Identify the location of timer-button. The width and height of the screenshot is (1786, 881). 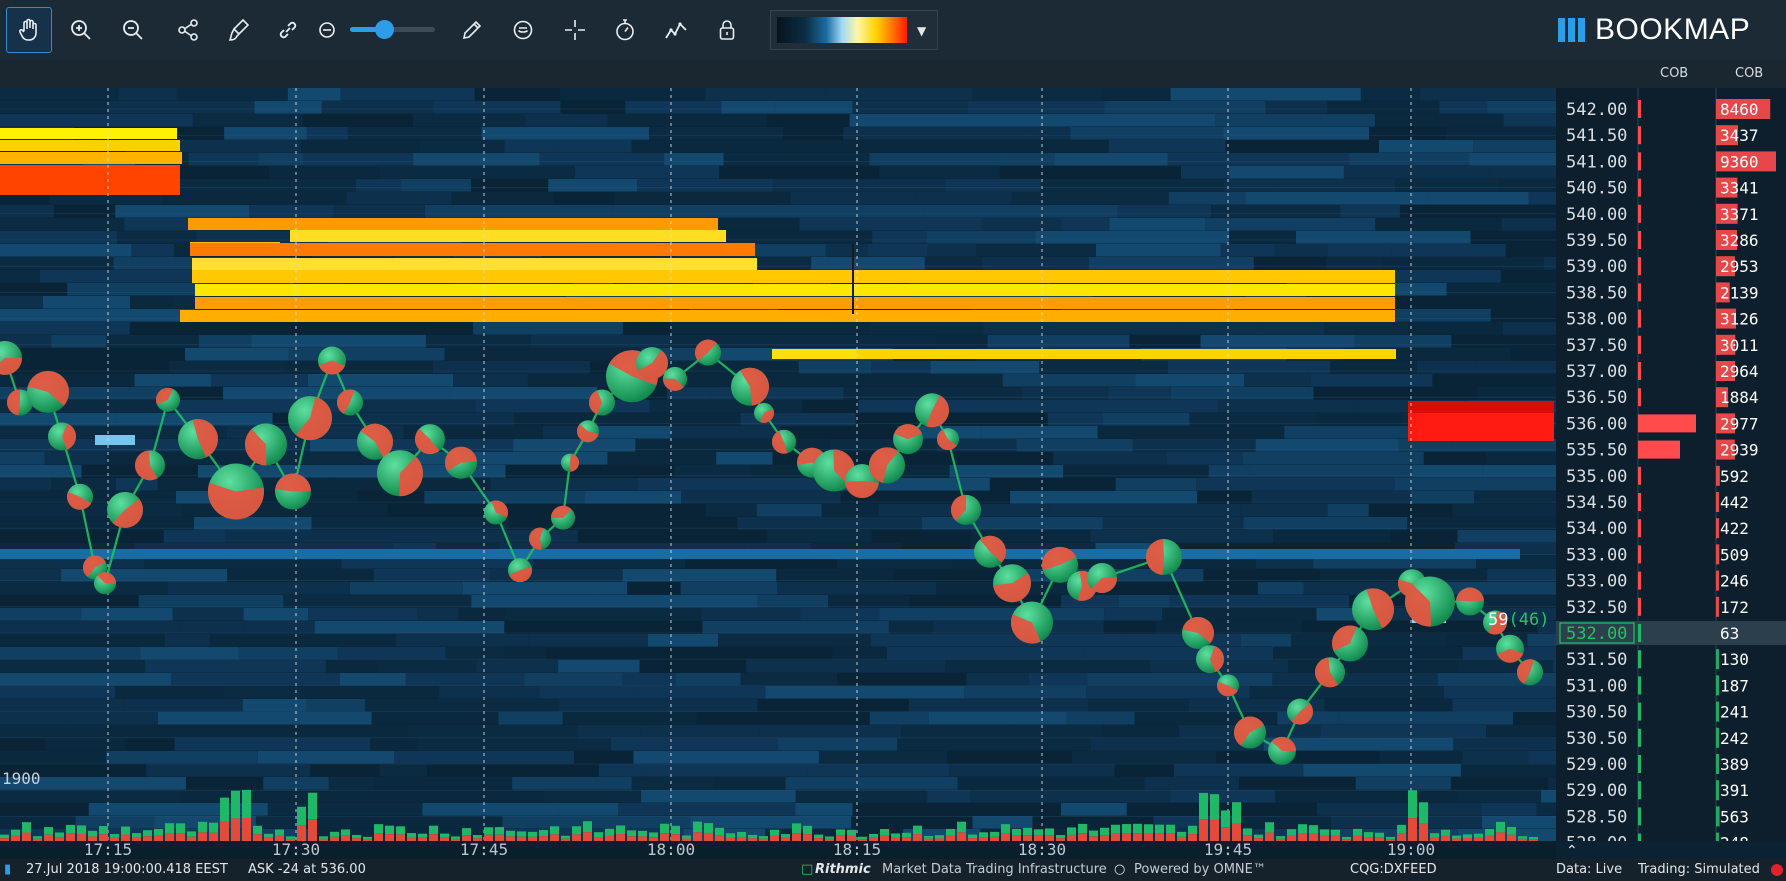
(625, 30).